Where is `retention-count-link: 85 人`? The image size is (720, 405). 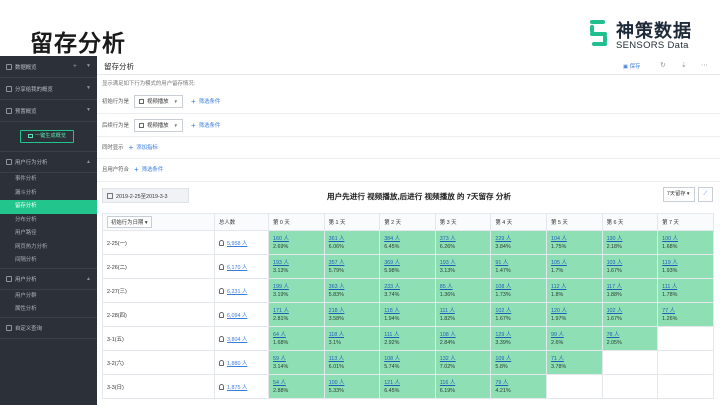
retention-count-link: 85 人 is located at coordinates (465, 287).